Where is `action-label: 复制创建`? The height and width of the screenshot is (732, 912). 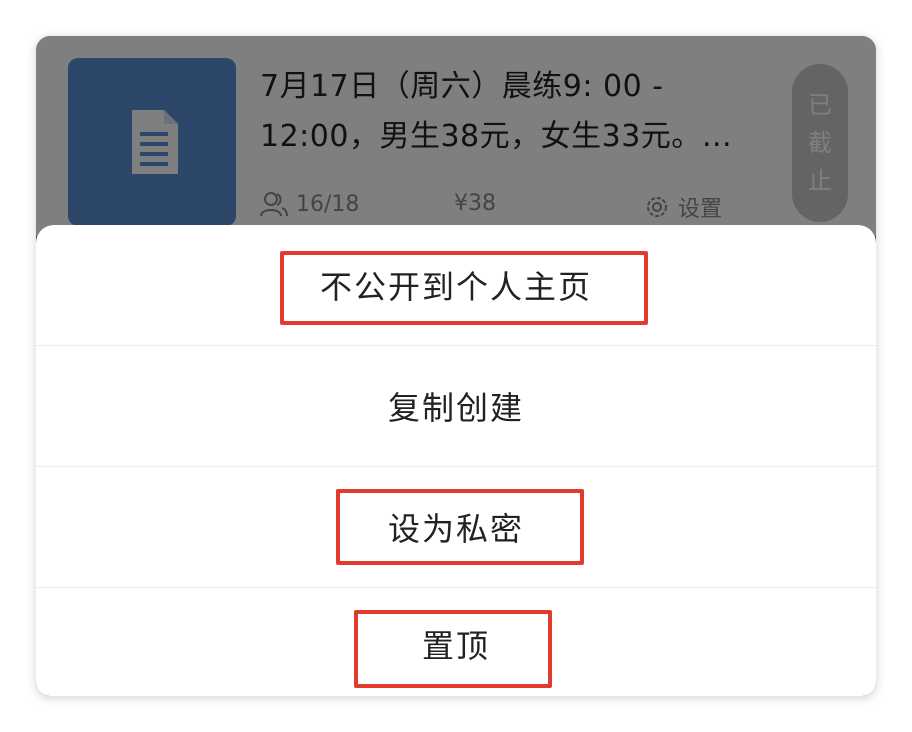
action-label: 复制创建 is located at coordinates (455, 408).